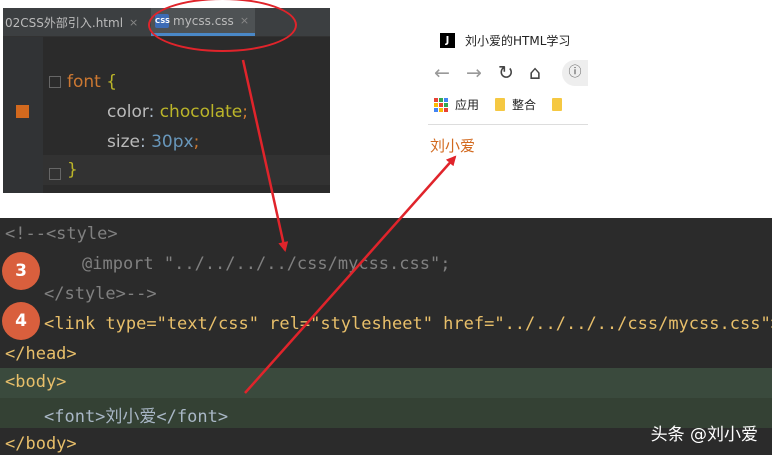  Describe the element at coordinates (508, 92) in the screenshot. I see `browser-window: J 刘小爱的HTML学习 ← → ↻ ⌂ ⓘ 应用 整合 刘小爱` at that location.